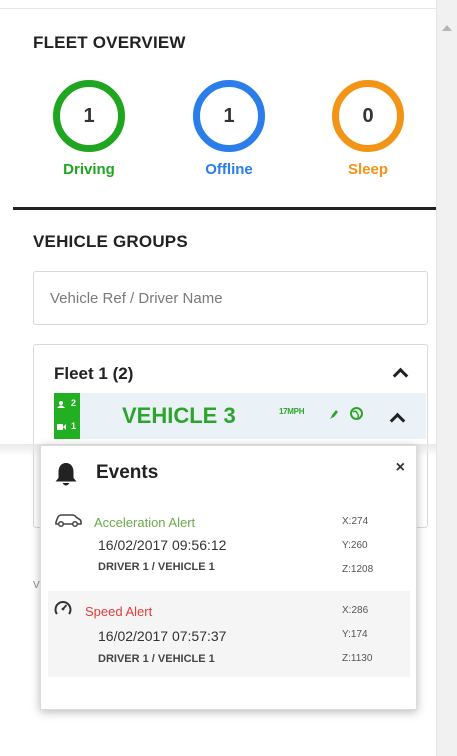 The height and width of the screenshot is (756, 457). I want to click on collapse-group-icon, so click(400, 375).